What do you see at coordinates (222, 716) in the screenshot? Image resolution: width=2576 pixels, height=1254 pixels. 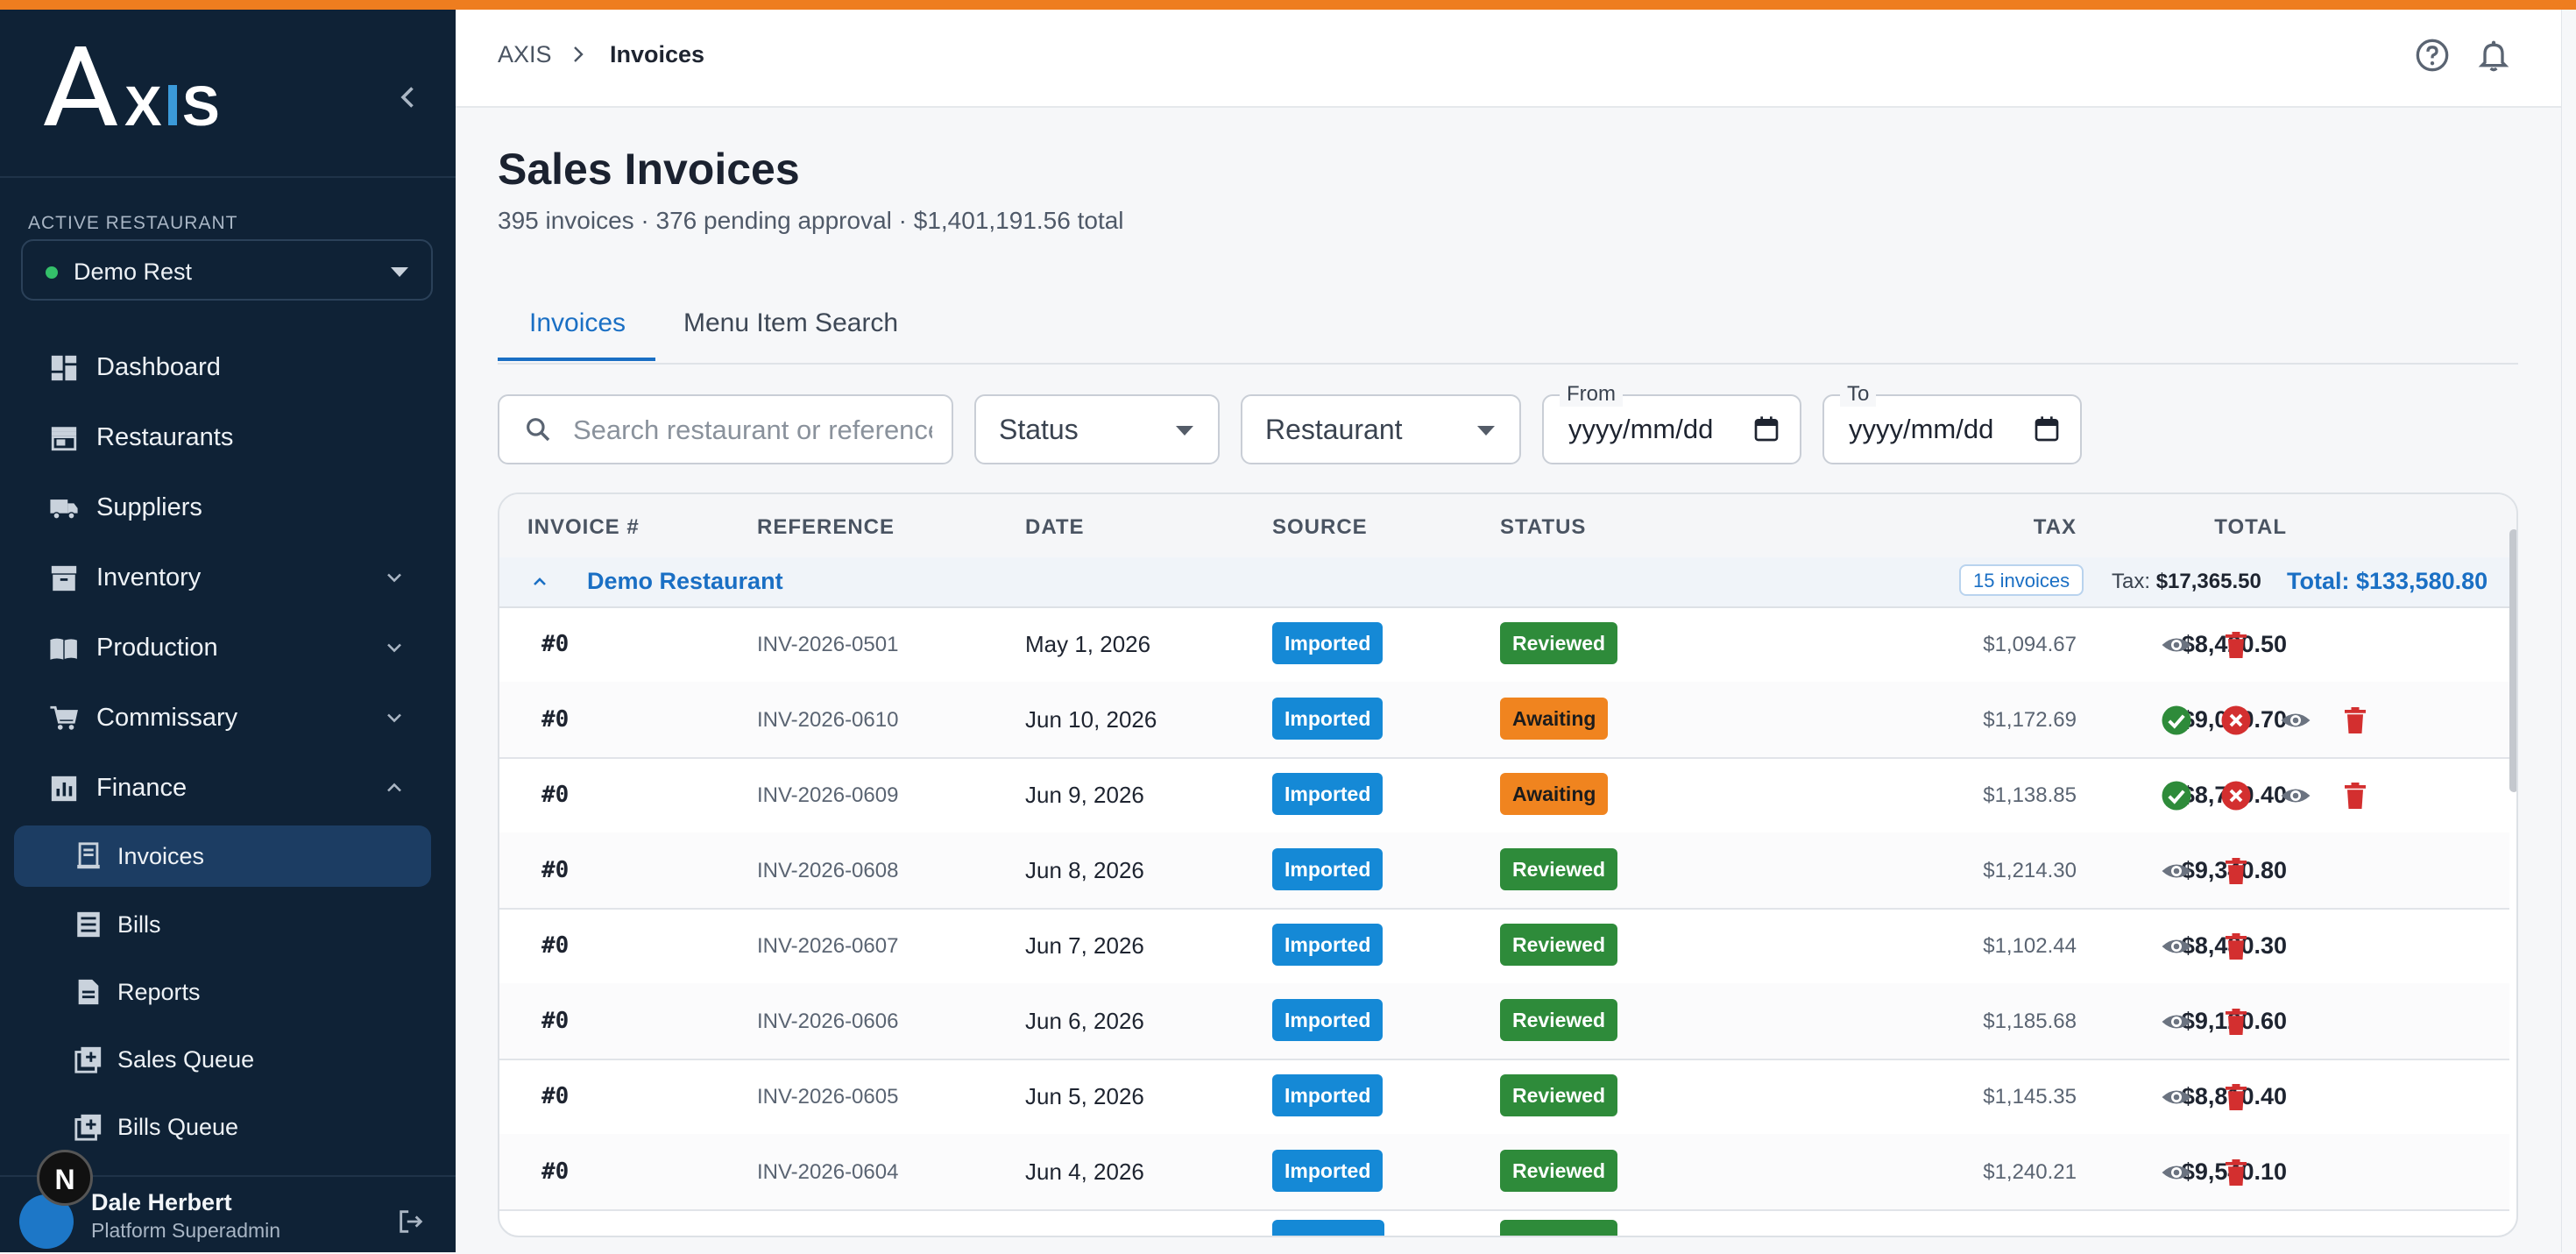 I see `sidebar-item-commissary: Commissary` at bounding box center [222, 716].